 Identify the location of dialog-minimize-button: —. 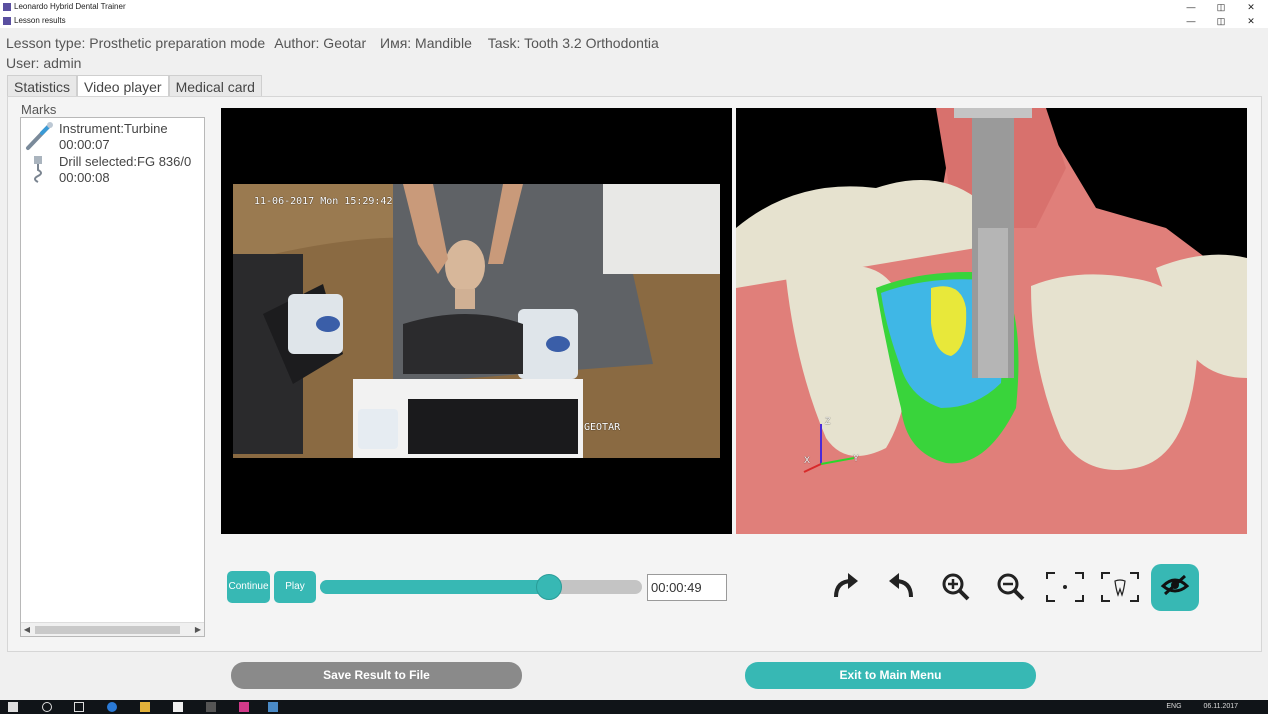
(1191, 21).